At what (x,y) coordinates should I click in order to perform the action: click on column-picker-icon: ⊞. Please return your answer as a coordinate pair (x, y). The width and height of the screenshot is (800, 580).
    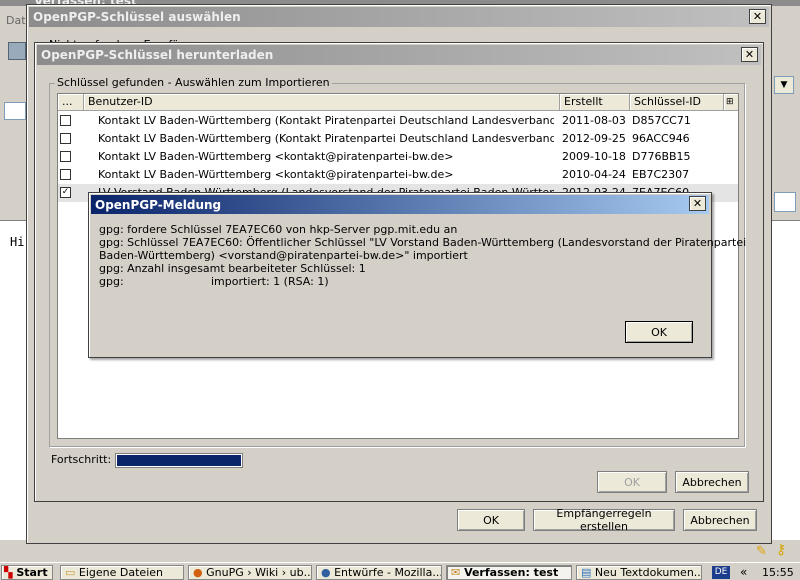
    Looking at the image, I should click on (730, 102).